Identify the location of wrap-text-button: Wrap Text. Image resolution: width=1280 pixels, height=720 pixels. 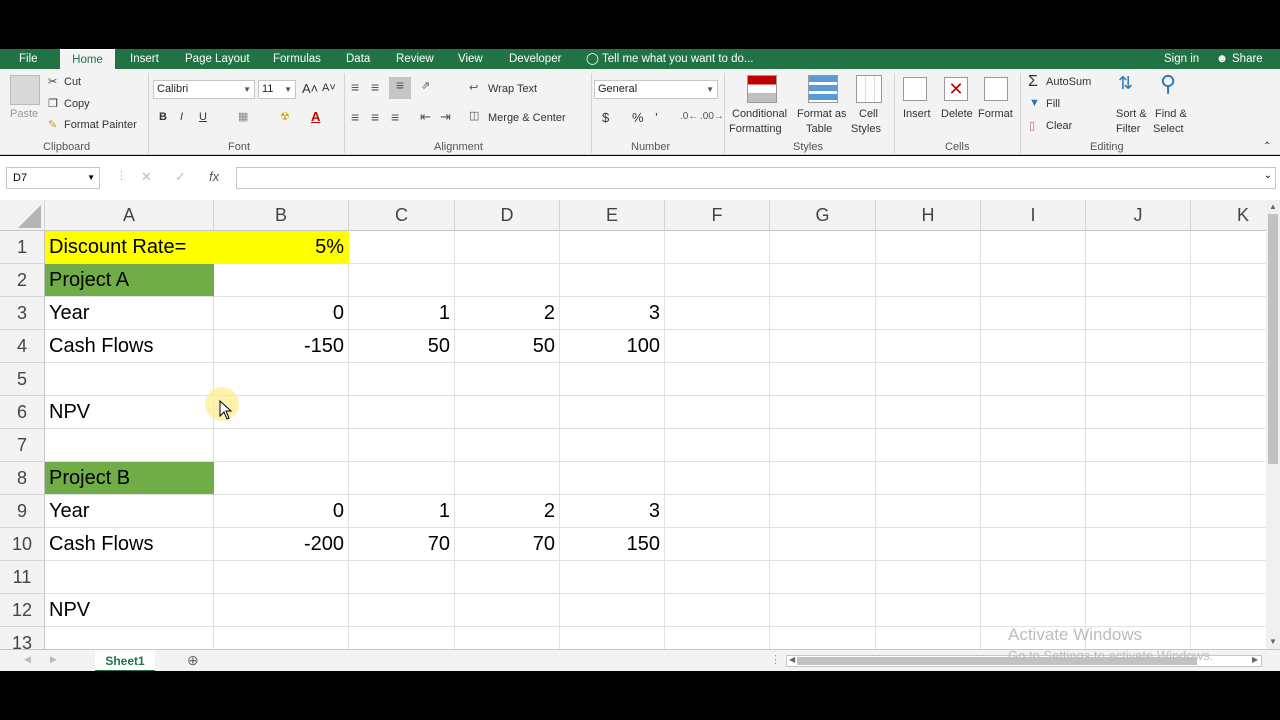
(512, 89).